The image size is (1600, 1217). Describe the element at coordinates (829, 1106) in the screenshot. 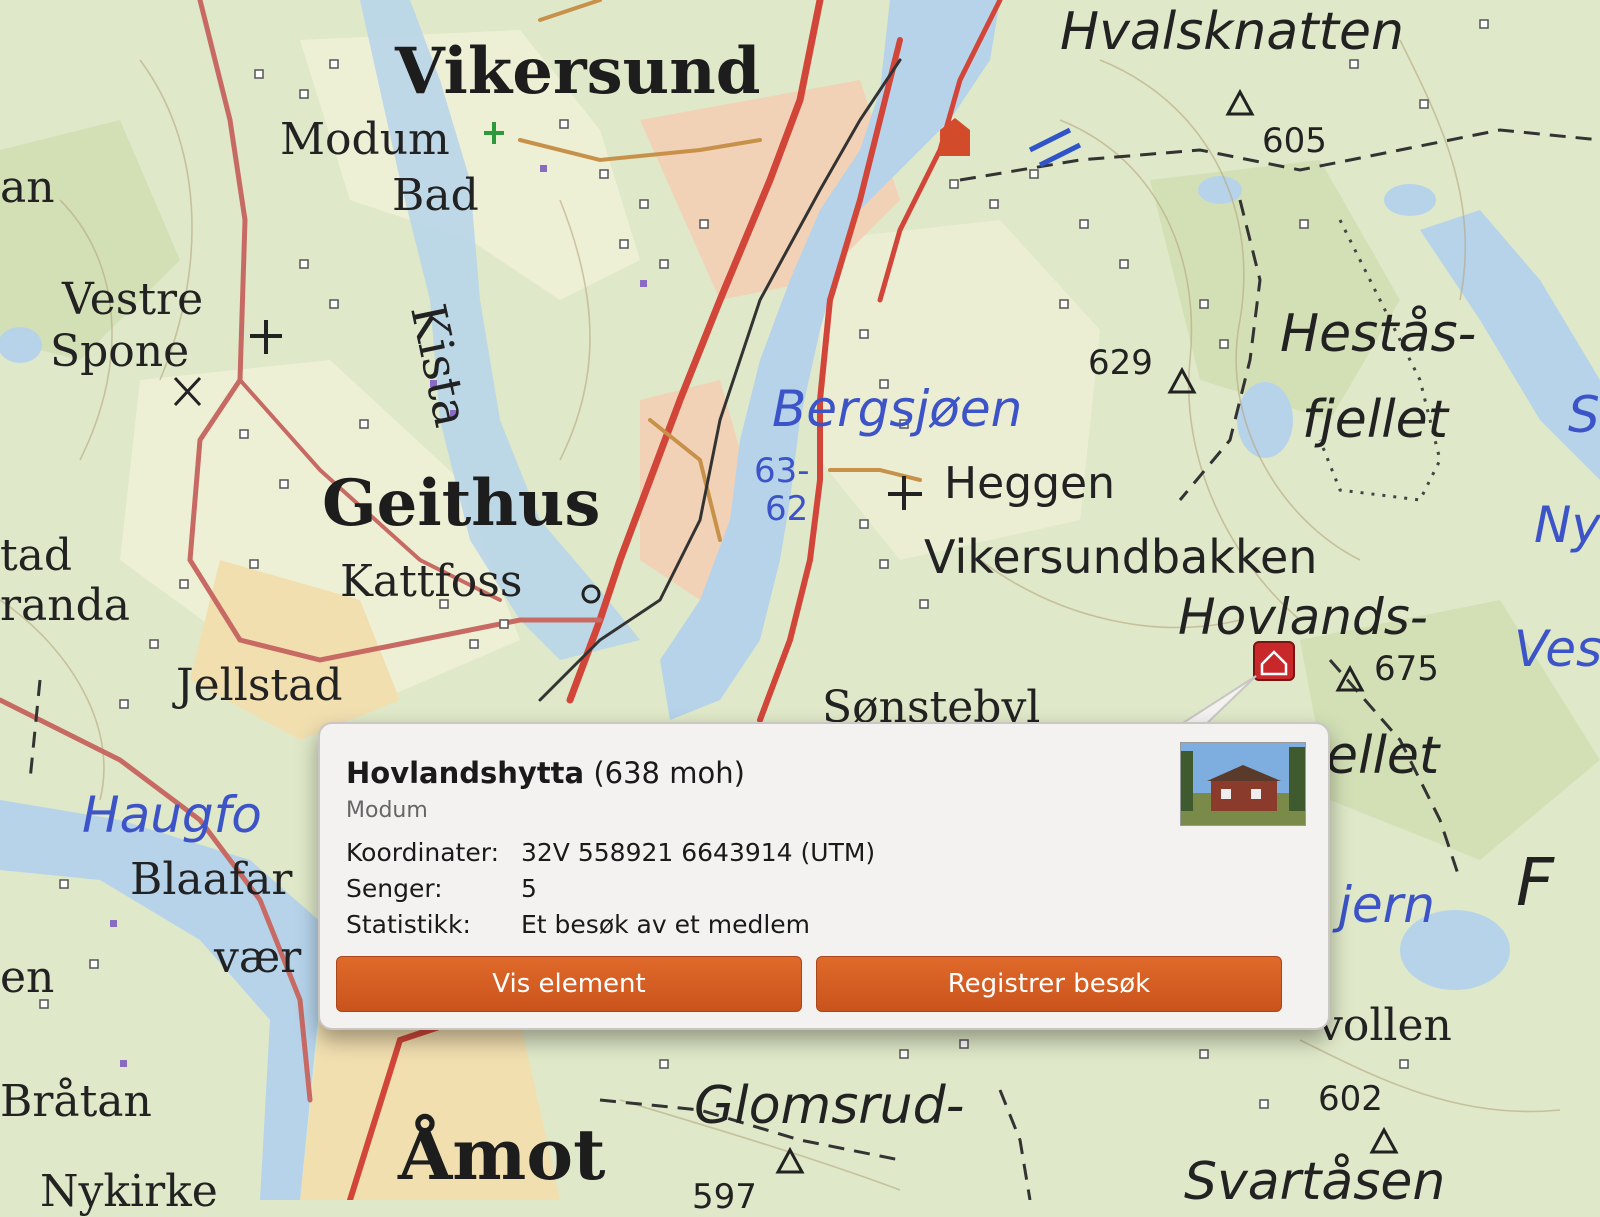

I see `map-label-glomsrud: Glomsrud-` at that location.